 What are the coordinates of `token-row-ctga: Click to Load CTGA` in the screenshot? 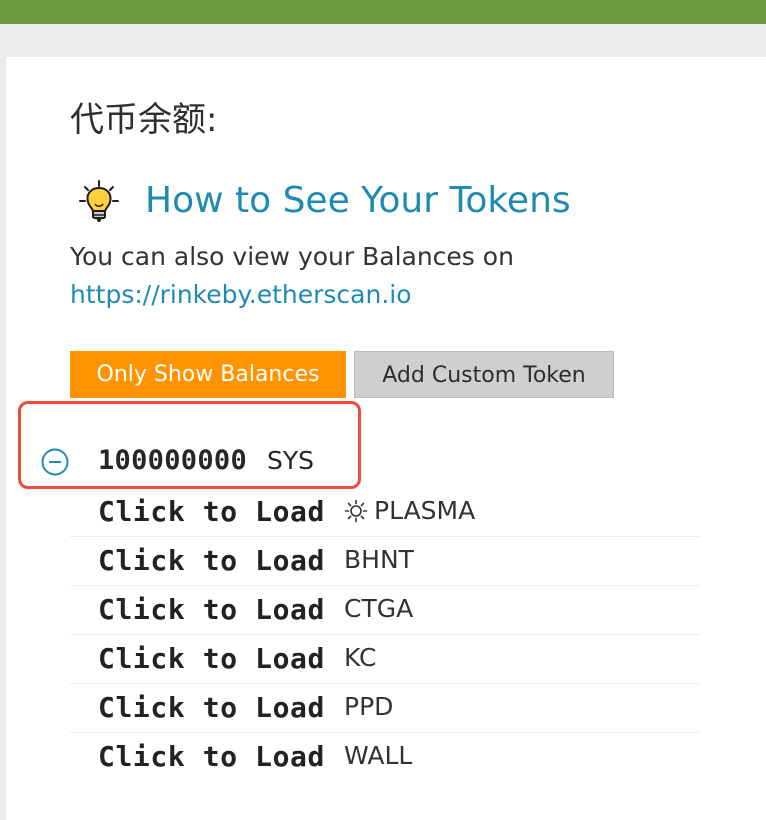 It's located at (385, 610).